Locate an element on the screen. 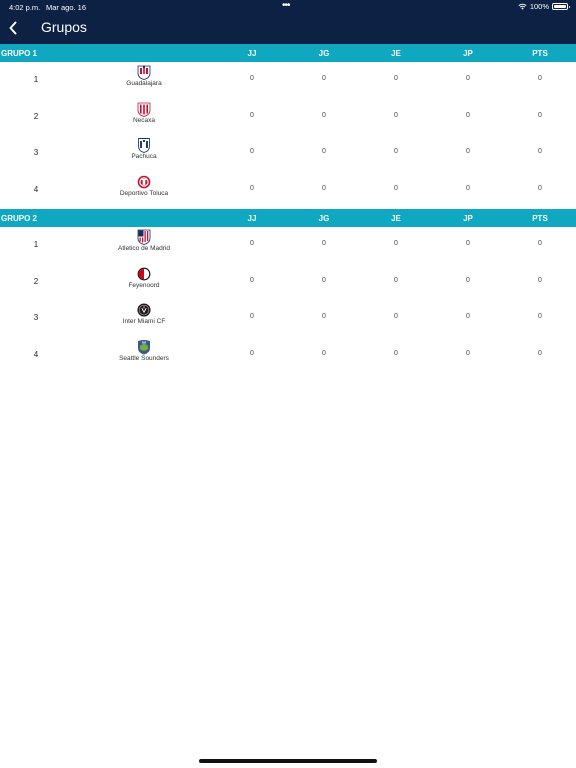 The height and width of the screenshot is (768, 576). team-row: 3 Pachuca 0 0 0 0 0 is located at coordinates (288, 153).